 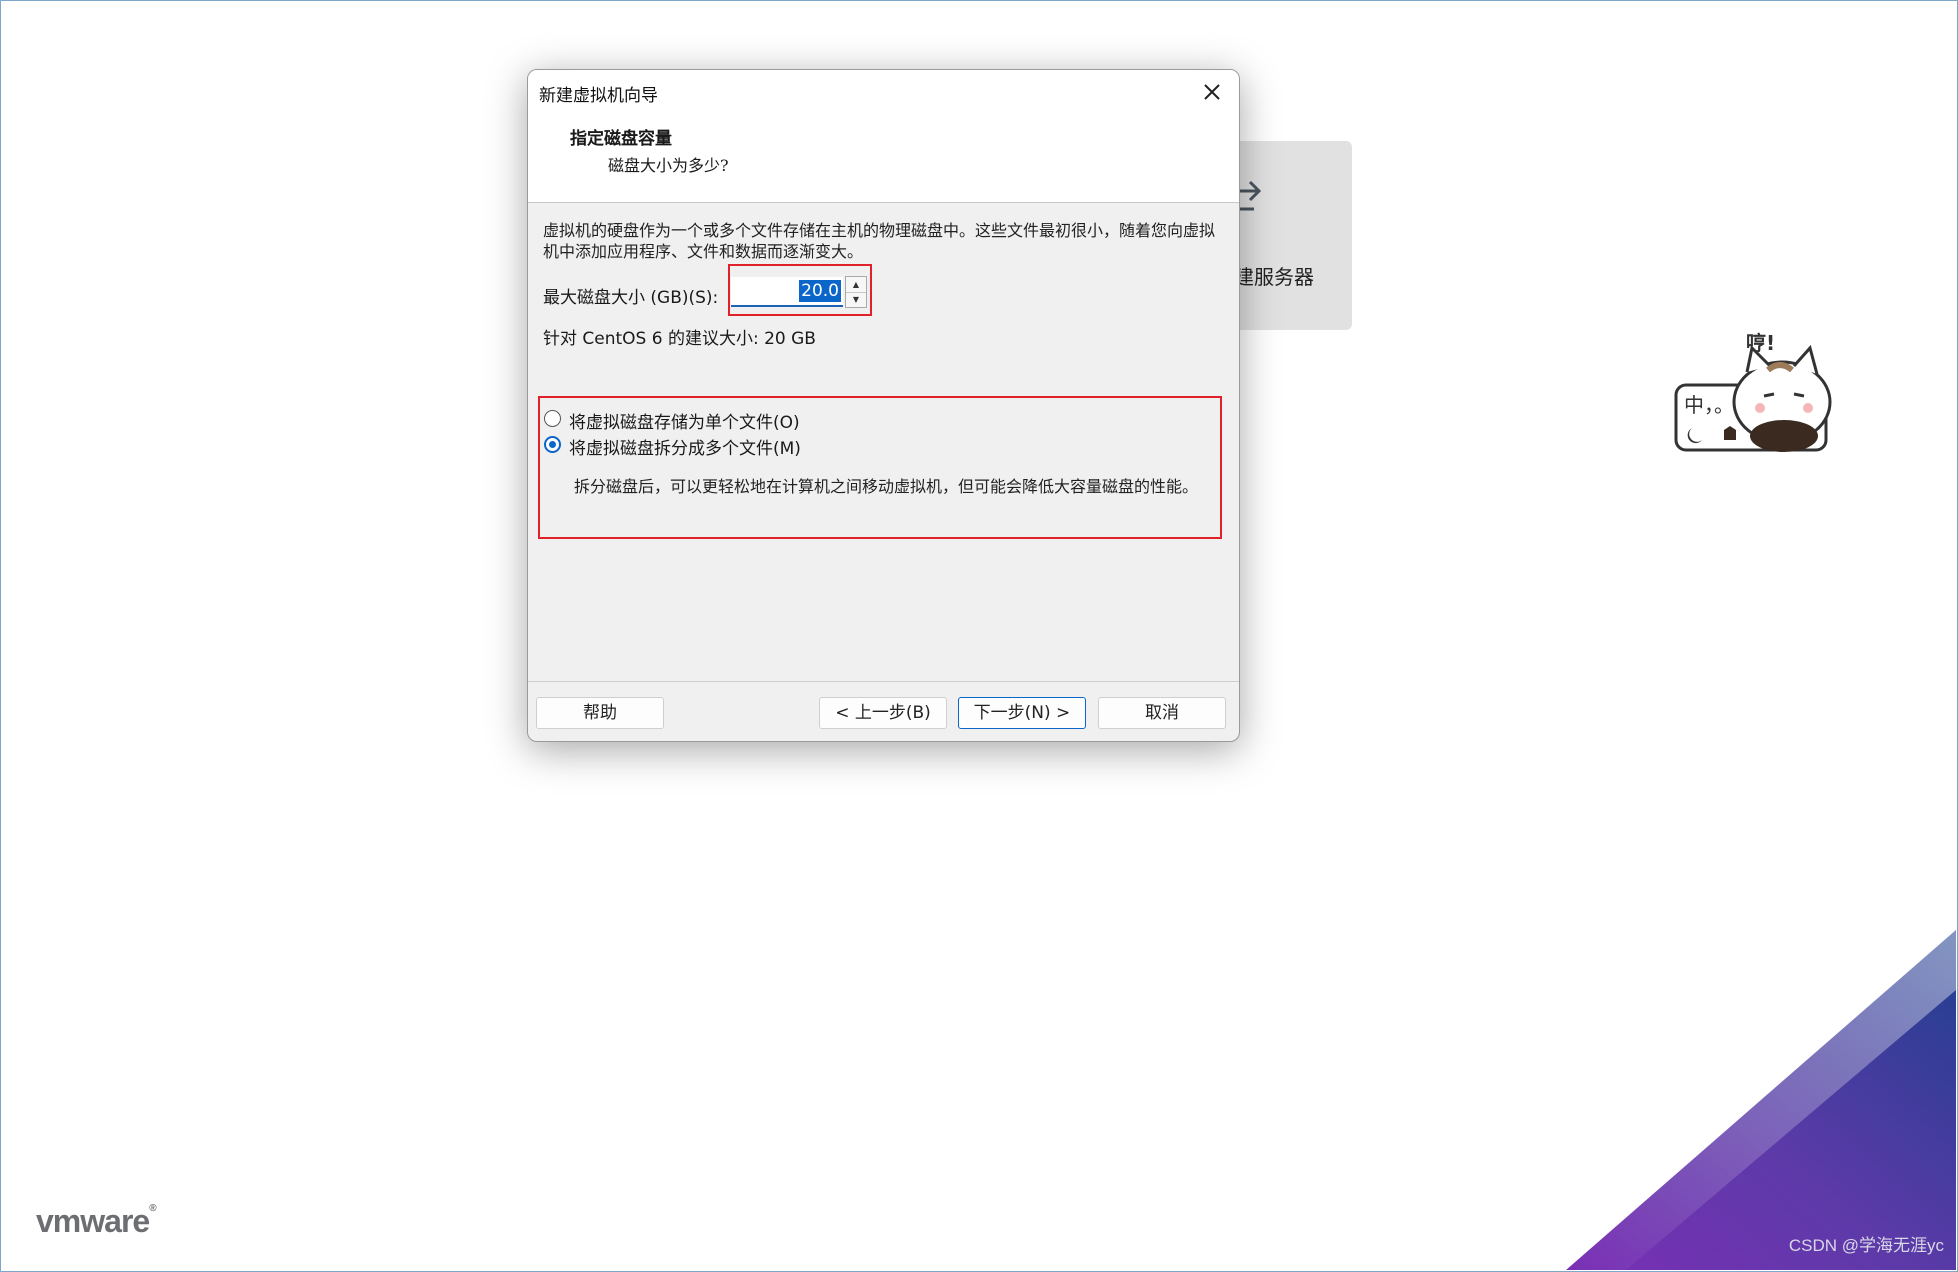 What do you see at coordinates (1709, 405) in the screenshot?
I see `sticker-bubble-text: 中，。` at bounding box center [1709, 405].